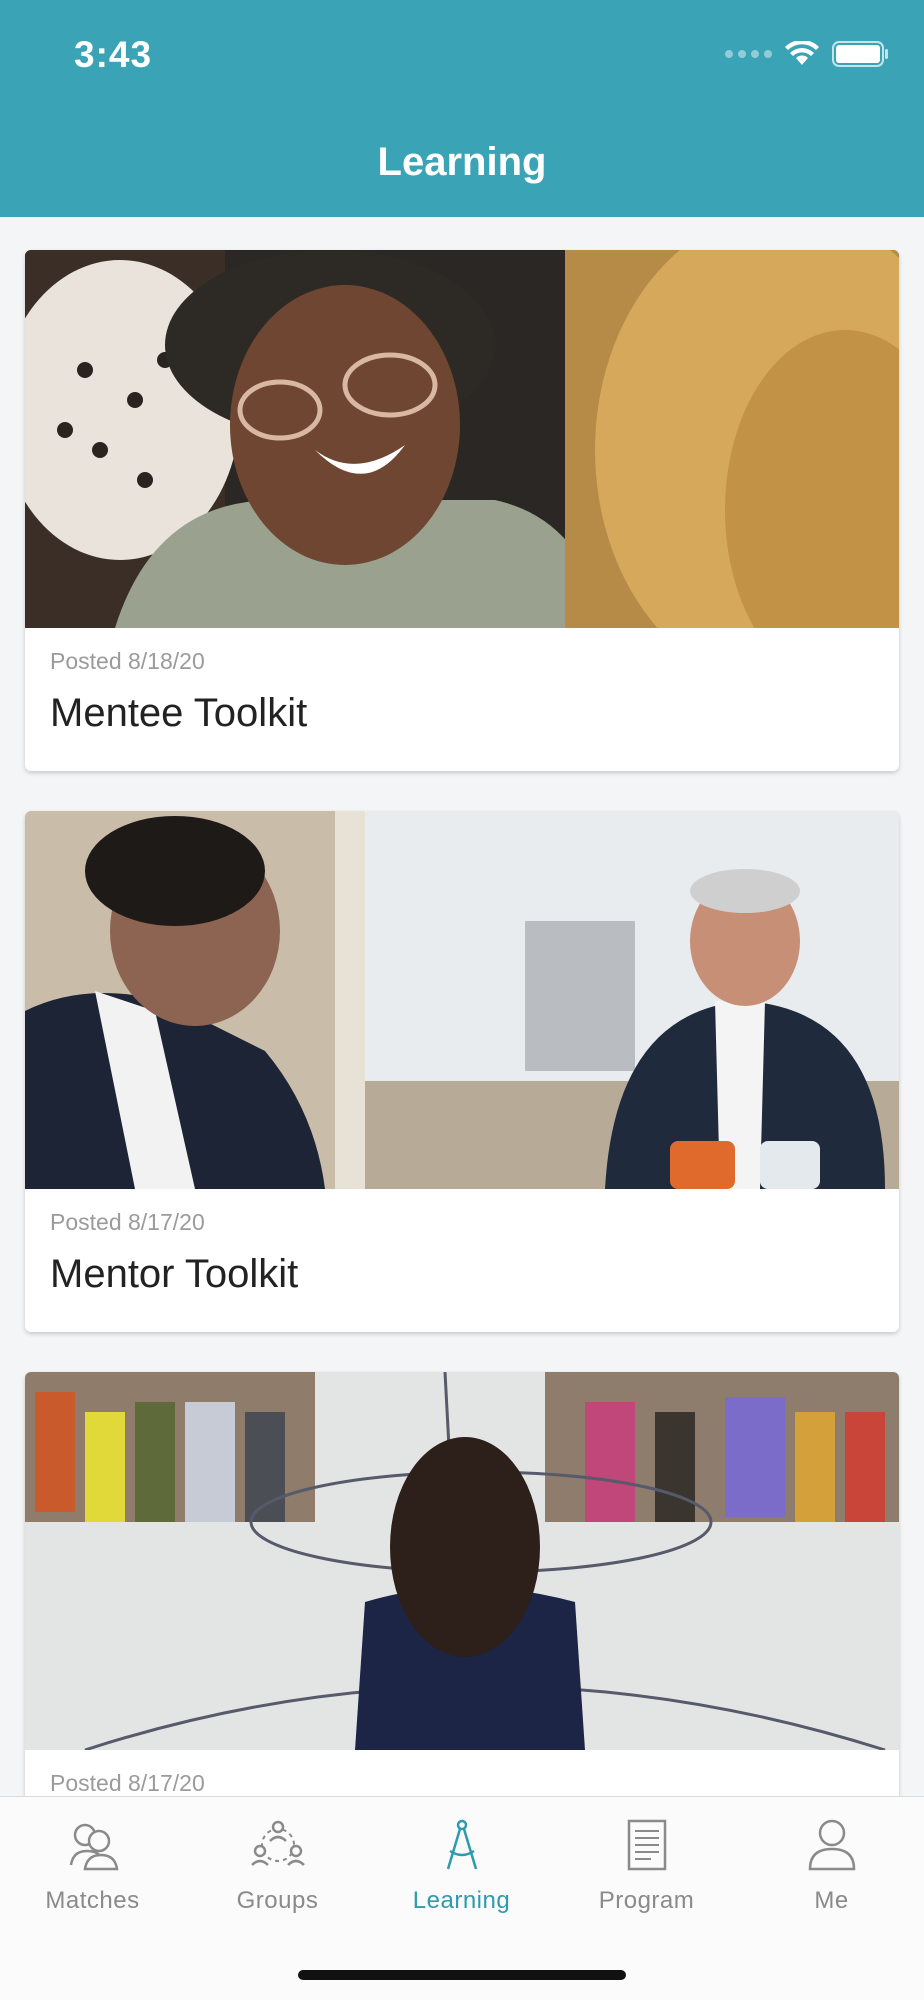 Image resolution: width=924 pixels, height=2000 pixels. Describe the element at coordinates (277, 1900) in the screenshot. I see `tab-label: Groups` at that location.